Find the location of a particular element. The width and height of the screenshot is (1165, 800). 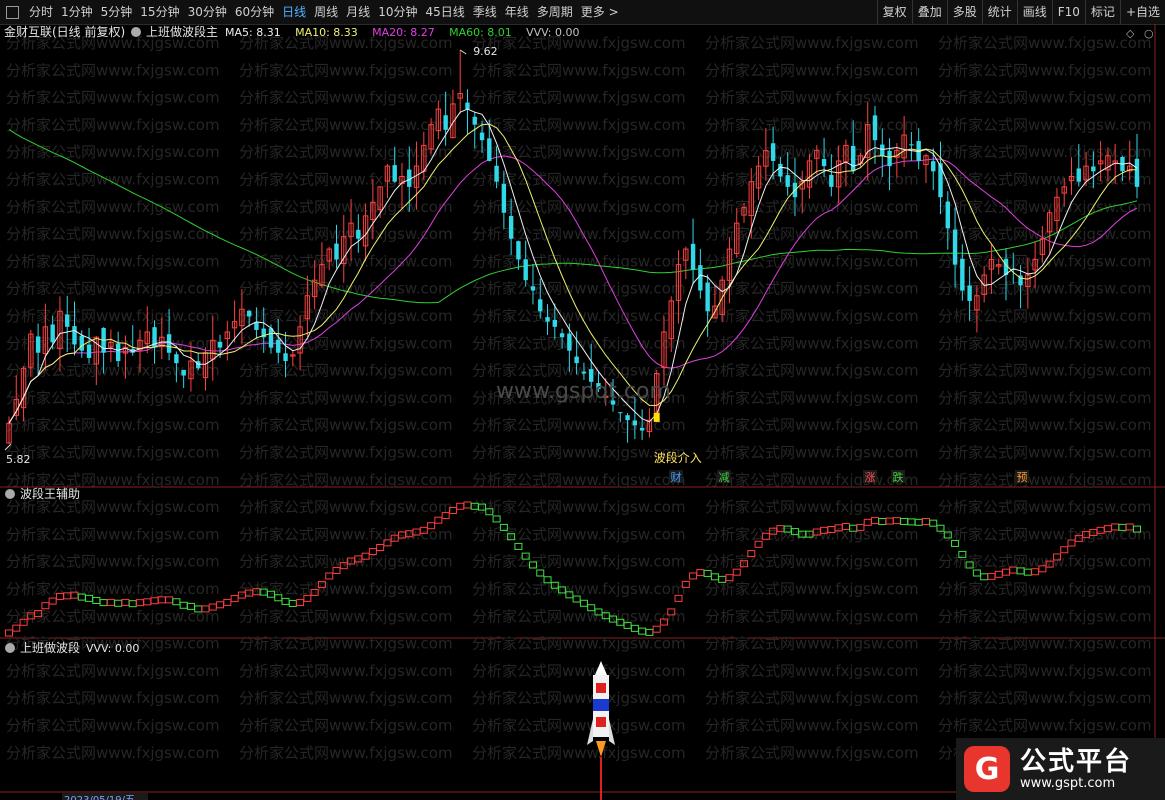

period-tab: 更多 > is located at coordinates (600, 12).